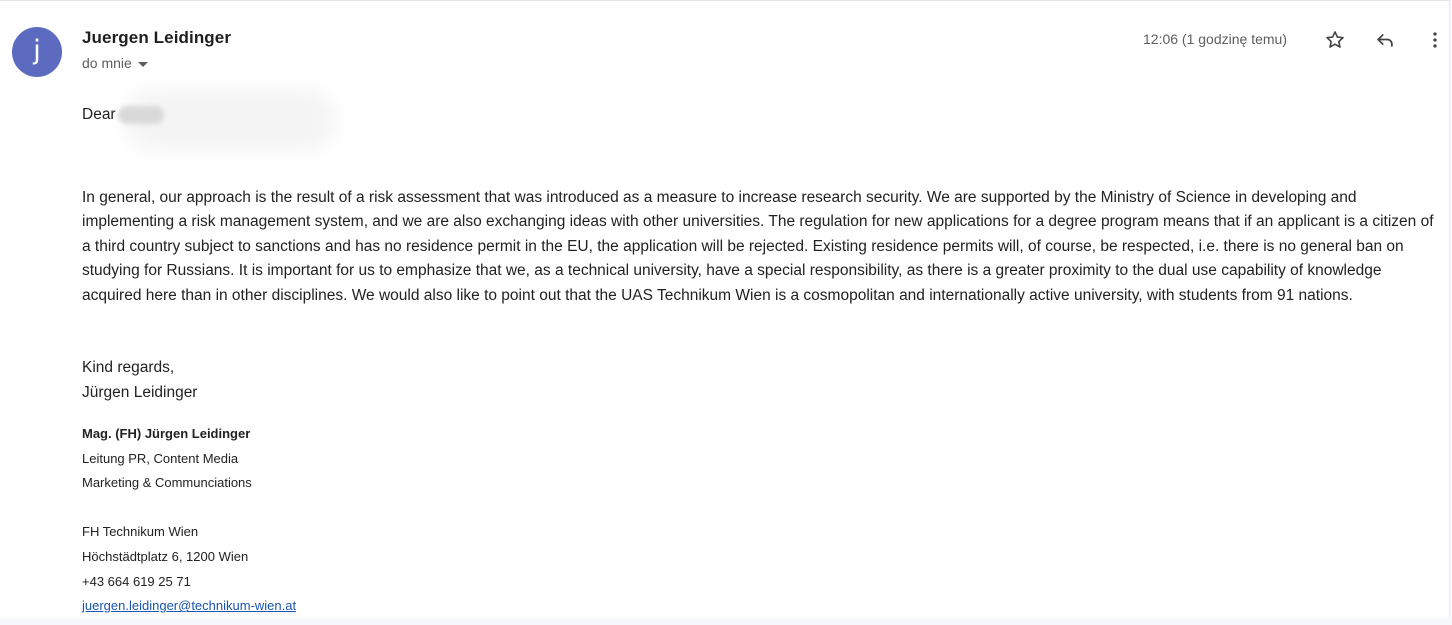 The width and height of the screenshot is (1452, 625). What do you see at coordinates (99, 114) in the screenshot?
I see `greeting-text: Dear` at bounding box center [99, 114].